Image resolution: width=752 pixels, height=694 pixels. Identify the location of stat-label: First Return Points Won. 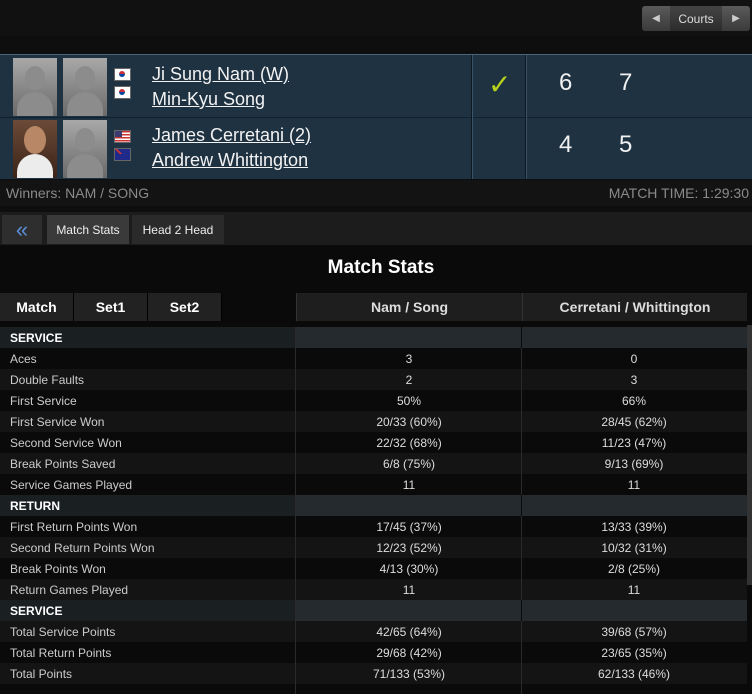
(74, 527).